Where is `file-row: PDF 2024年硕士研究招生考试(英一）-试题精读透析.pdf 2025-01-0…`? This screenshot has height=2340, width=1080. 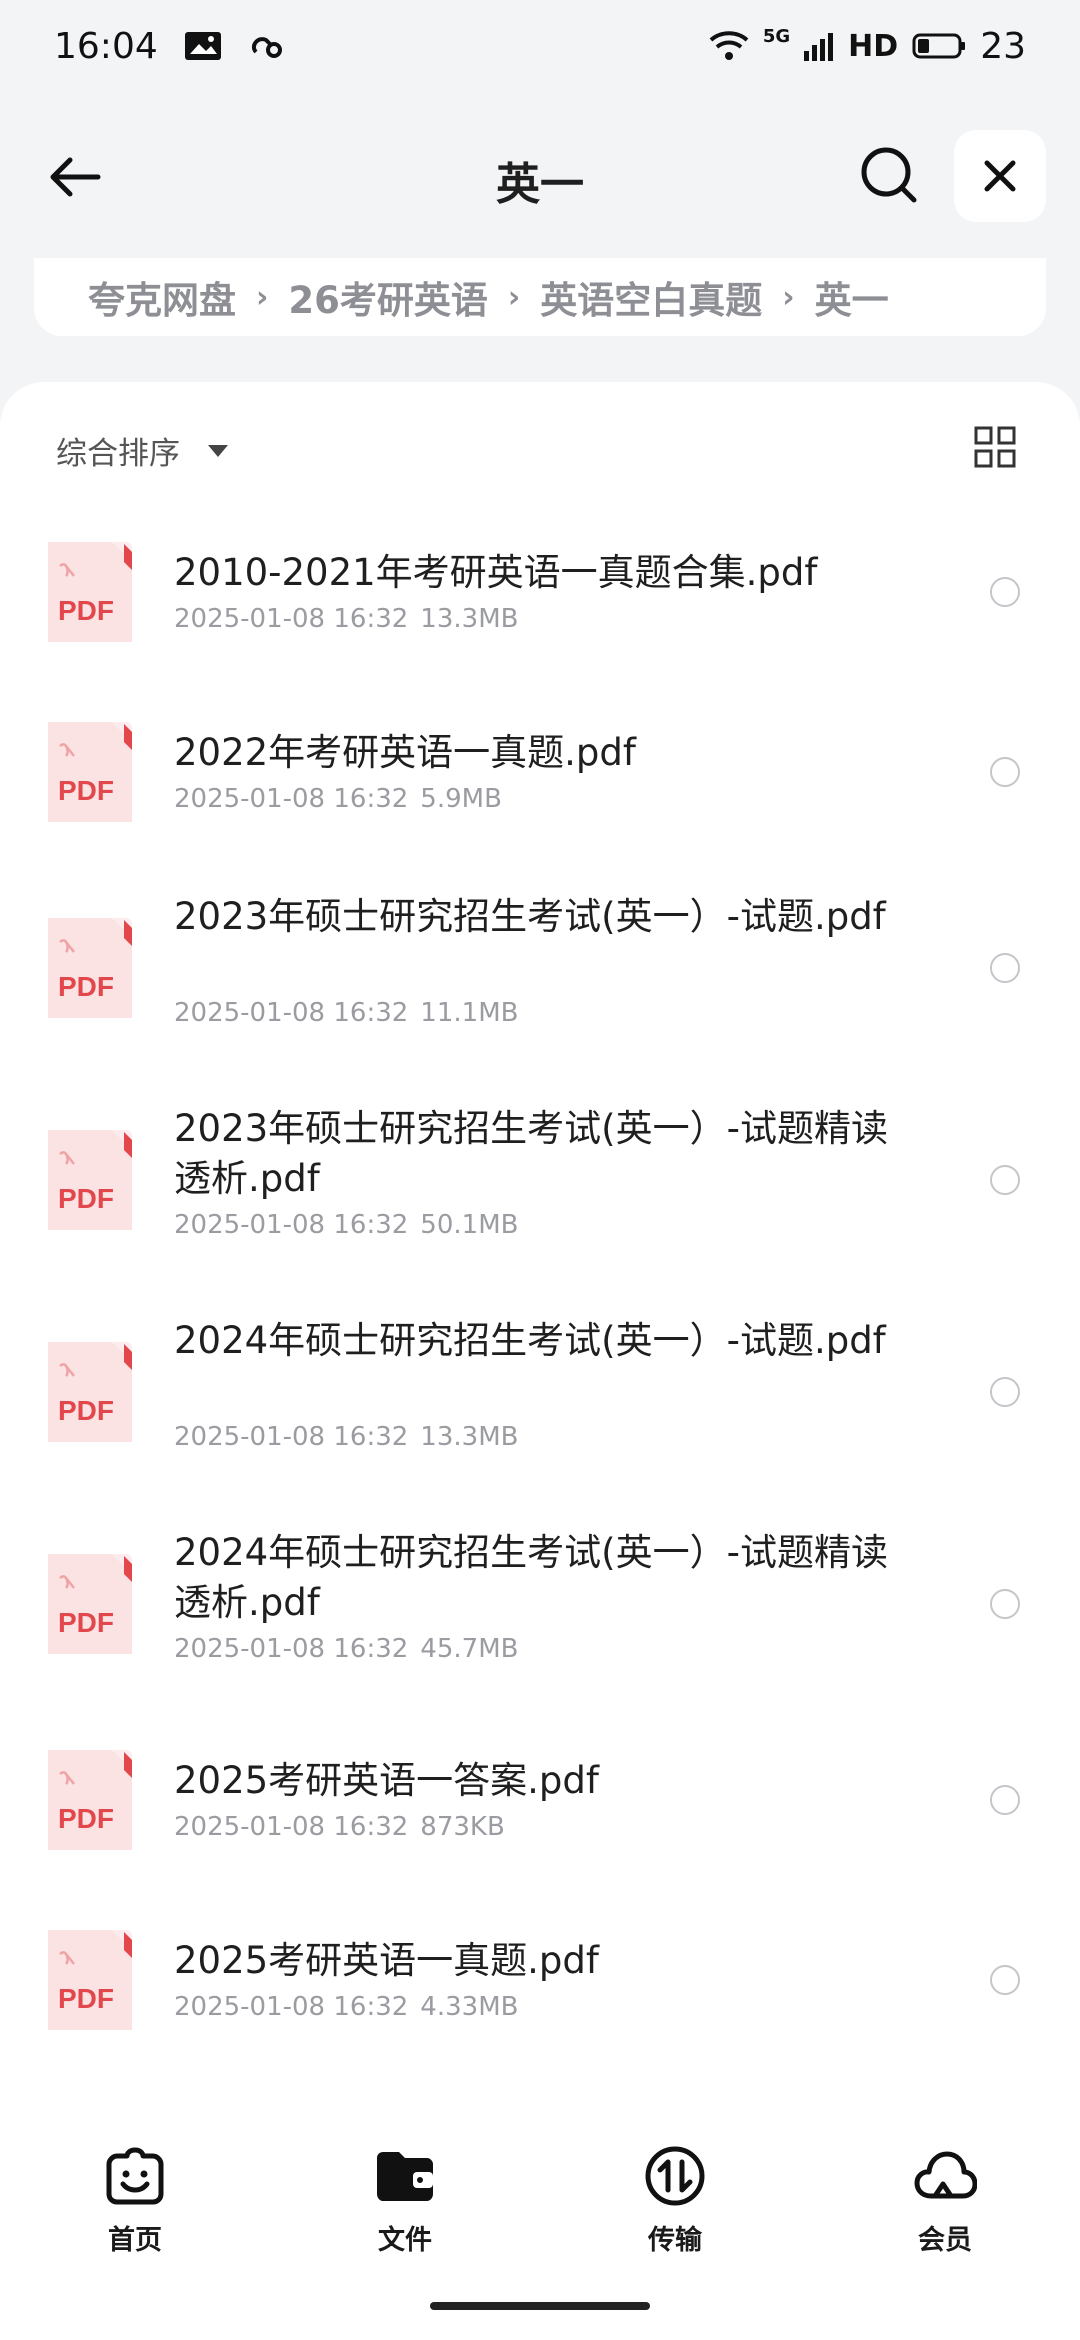
file-row: PDF 2024年硕士研究招生考试(英一）-试题精读透析.pdf 2025-01-0… is located at coordinates (540, 1604).